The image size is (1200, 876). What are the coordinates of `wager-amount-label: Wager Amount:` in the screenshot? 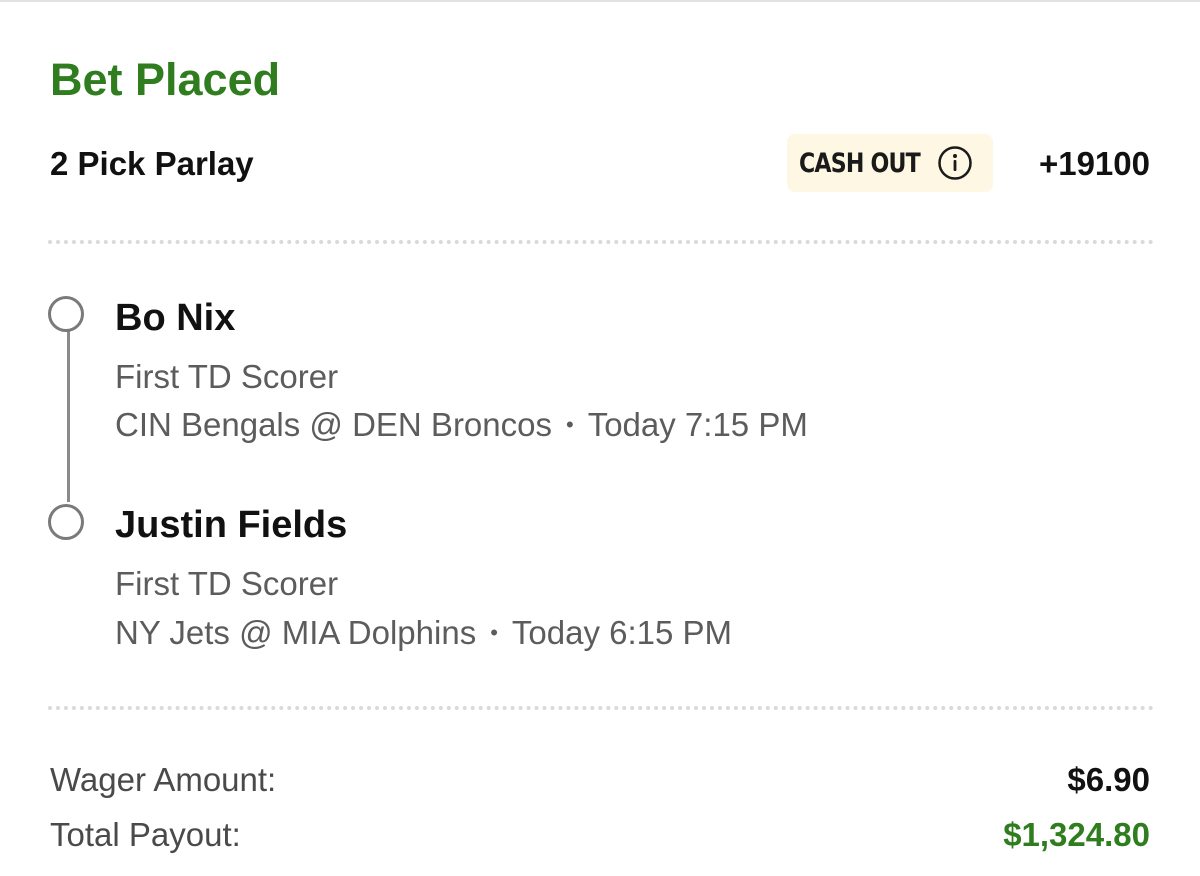 It's located at (163, 779).